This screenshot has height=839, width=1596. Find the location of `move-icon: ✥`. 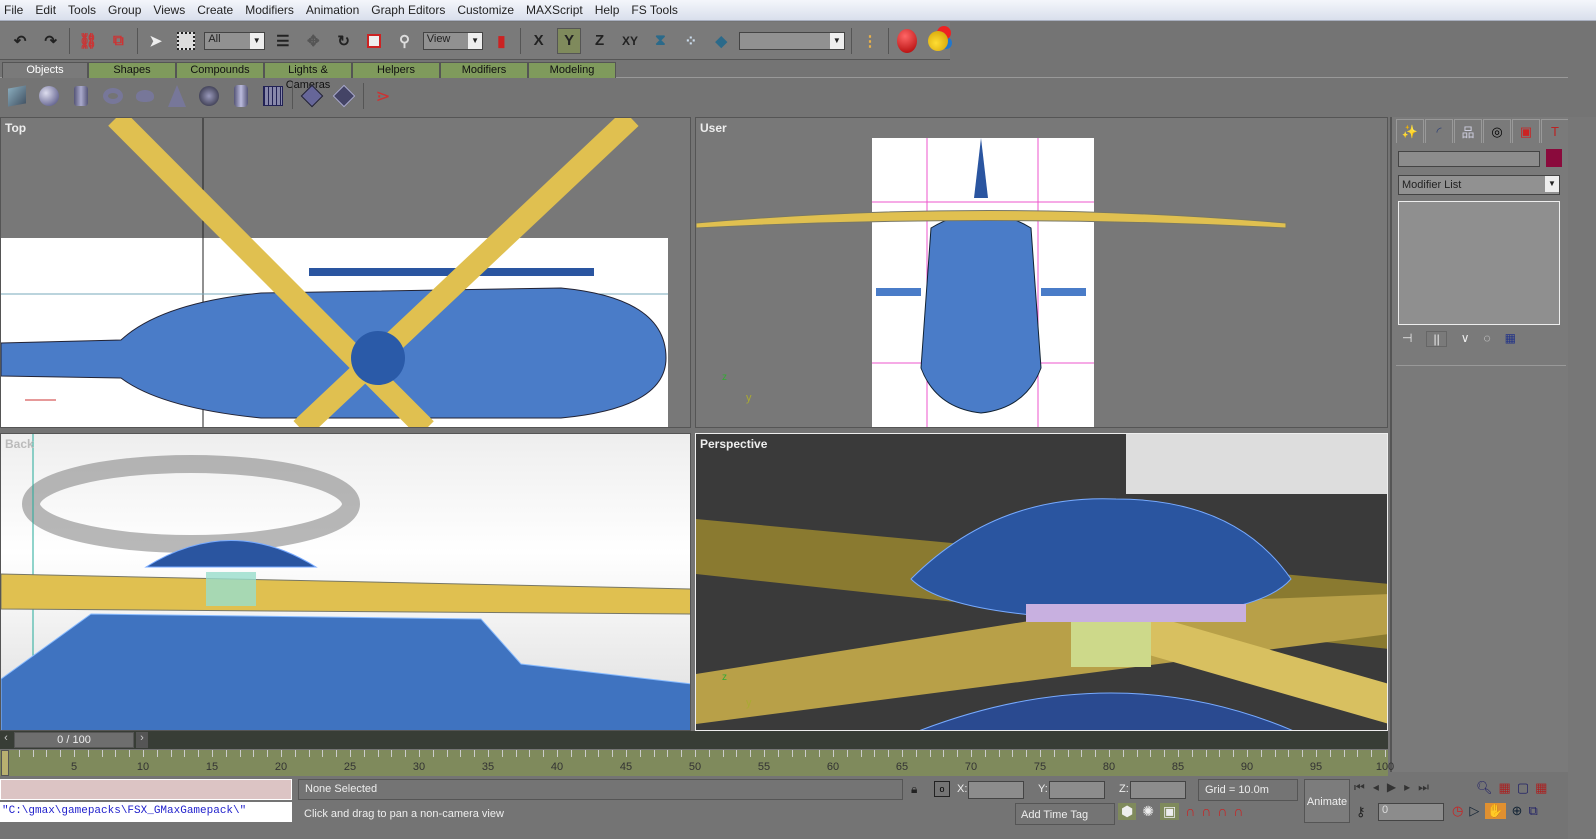

move-icon: ✥ is located at coordinates (313, 41).